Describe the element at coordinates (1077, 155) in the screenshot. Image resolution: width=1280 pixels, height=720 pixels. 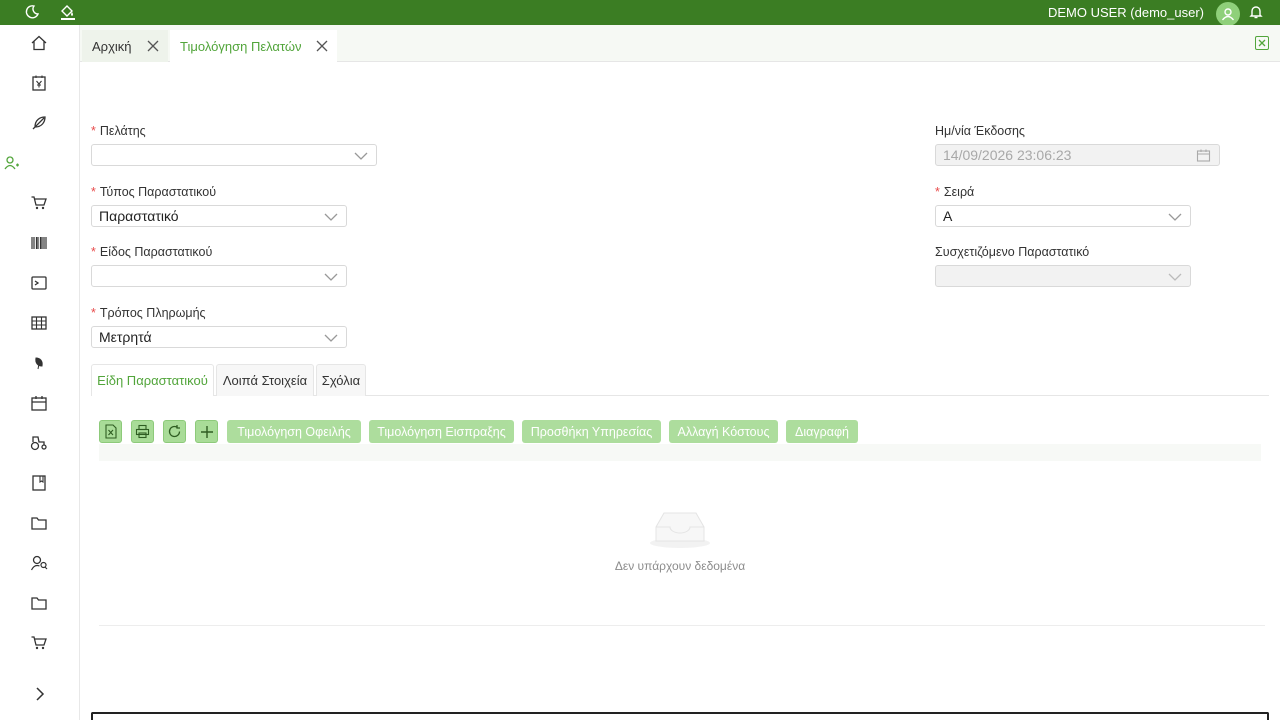
I see `issue-date-input: 14/09/2026 23:06:23` at that location.